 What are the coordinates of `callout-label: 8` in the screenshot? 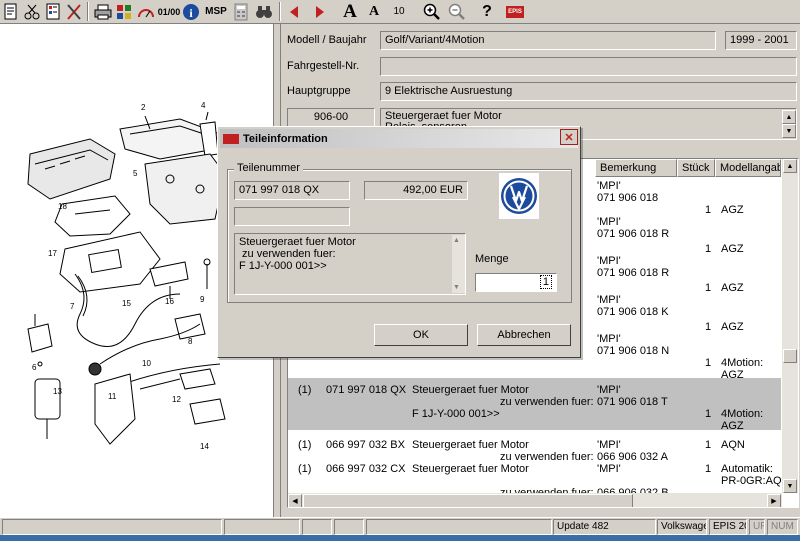 It's located at (190, 341).